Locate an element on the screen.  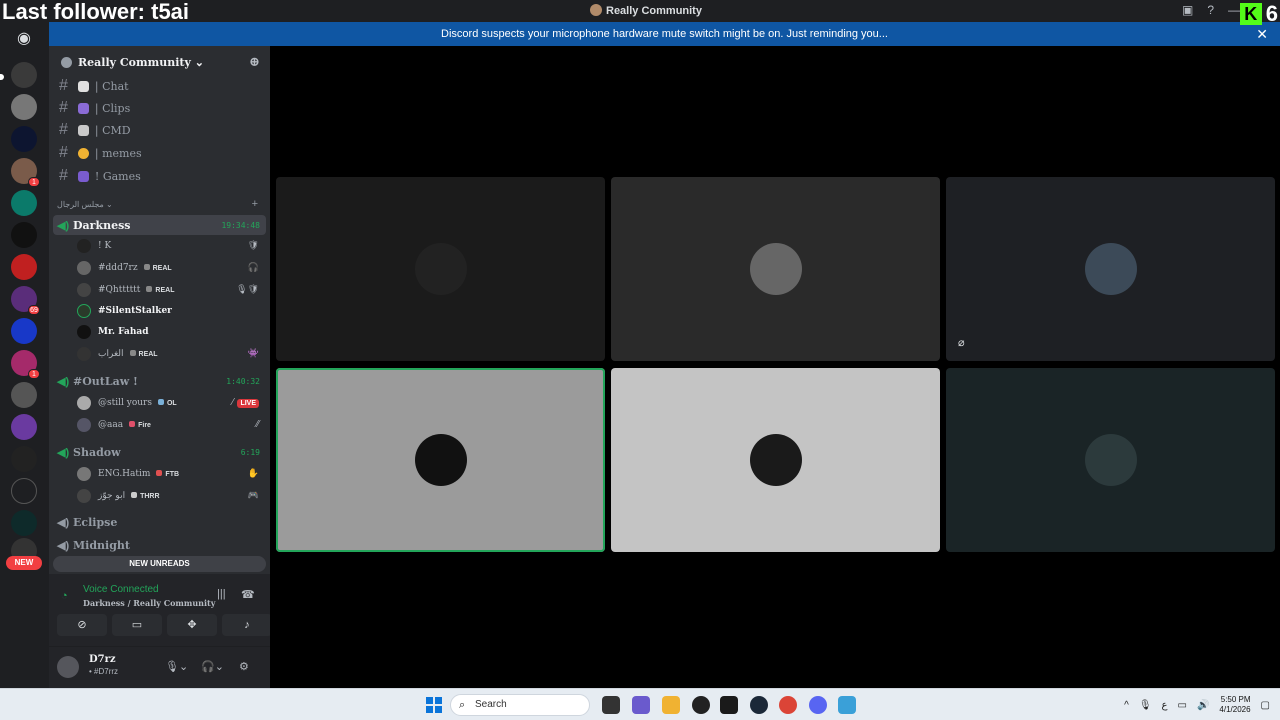
voice-channel-darkness: ◀) Darkness 19:34:48 is located at coordinates (159, 225).